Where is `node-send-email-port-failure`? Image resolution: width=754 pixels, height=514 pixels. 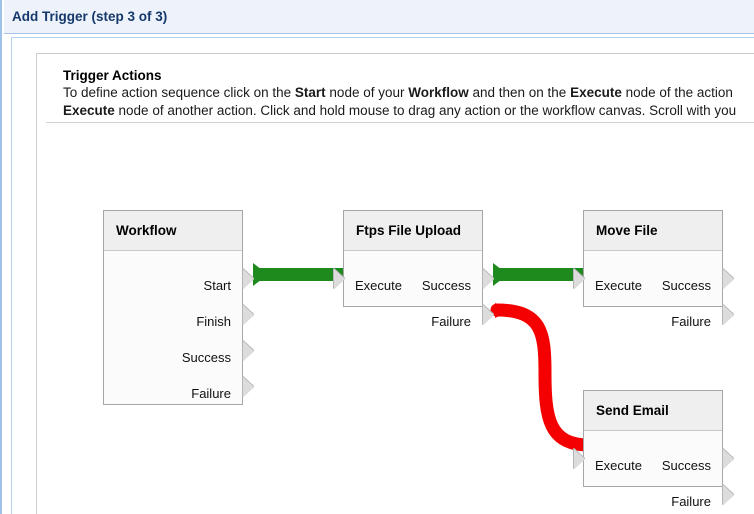
node-send-email-port-failure is located at coordinates (728, 495).